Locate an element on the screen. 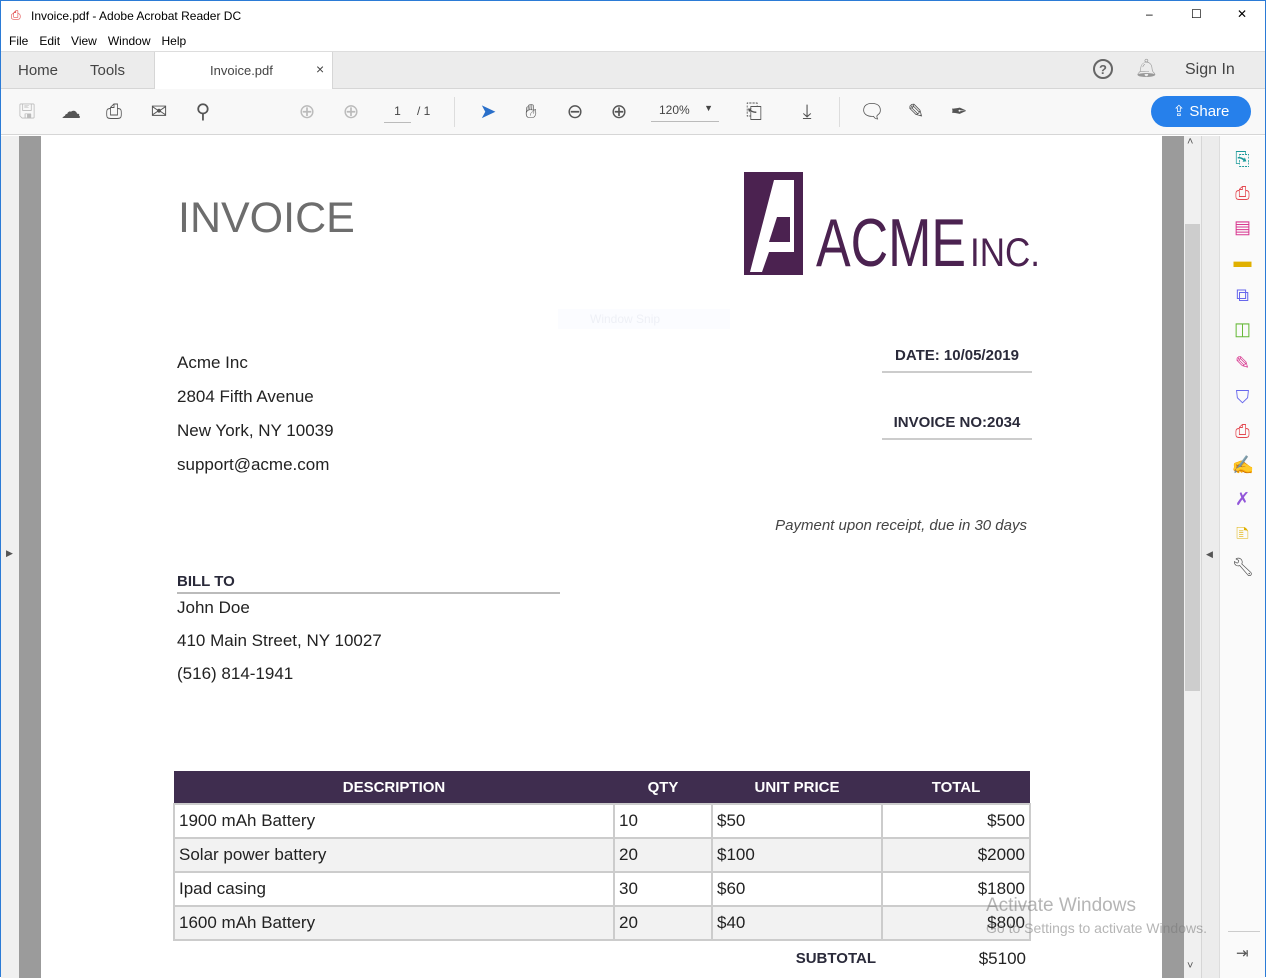 This screenshot has width=1266, height=978. tab-home: Home is located at coordinates (38, 70).